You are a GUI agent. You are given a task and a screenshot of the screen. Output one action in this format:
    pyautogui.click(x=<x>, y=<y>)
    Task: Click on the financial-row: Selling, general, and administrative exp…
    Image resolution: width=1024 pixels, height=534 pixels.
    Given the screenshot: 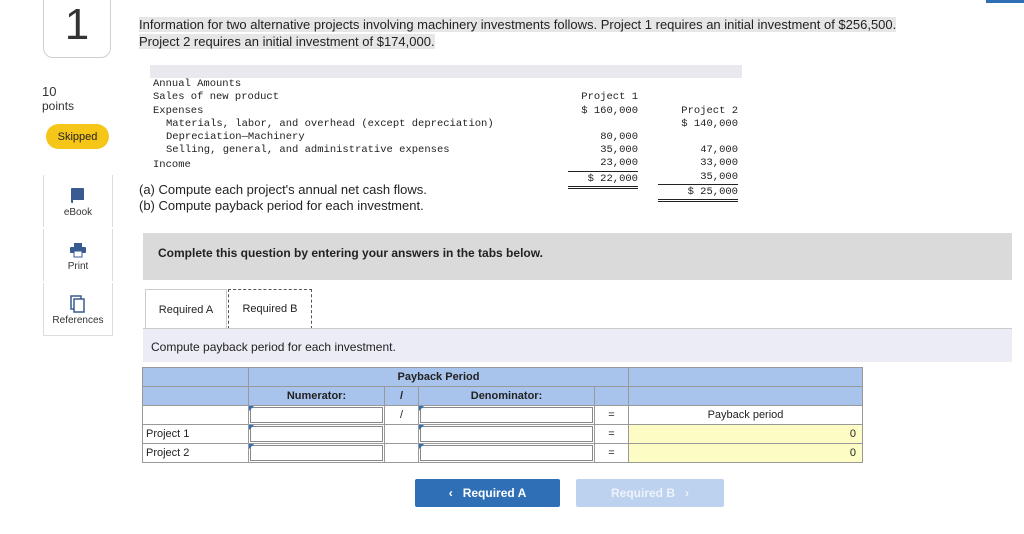 What is the action you would take?
    pyautogui.click(x=446, y=158)
    